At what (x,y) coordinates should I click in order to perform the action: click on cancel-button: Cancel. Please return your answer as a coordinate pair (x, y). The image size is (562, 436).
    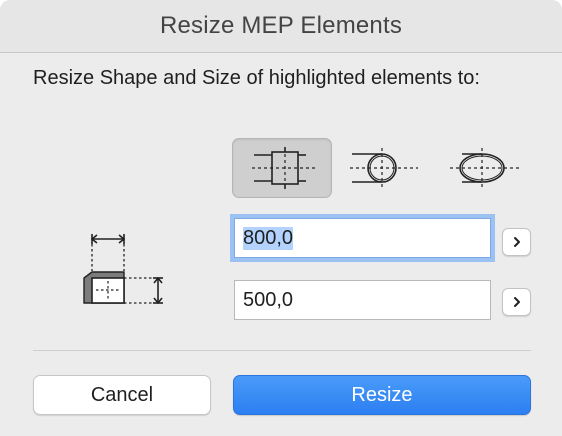
    Looking at the image, I should click on (122, 395).